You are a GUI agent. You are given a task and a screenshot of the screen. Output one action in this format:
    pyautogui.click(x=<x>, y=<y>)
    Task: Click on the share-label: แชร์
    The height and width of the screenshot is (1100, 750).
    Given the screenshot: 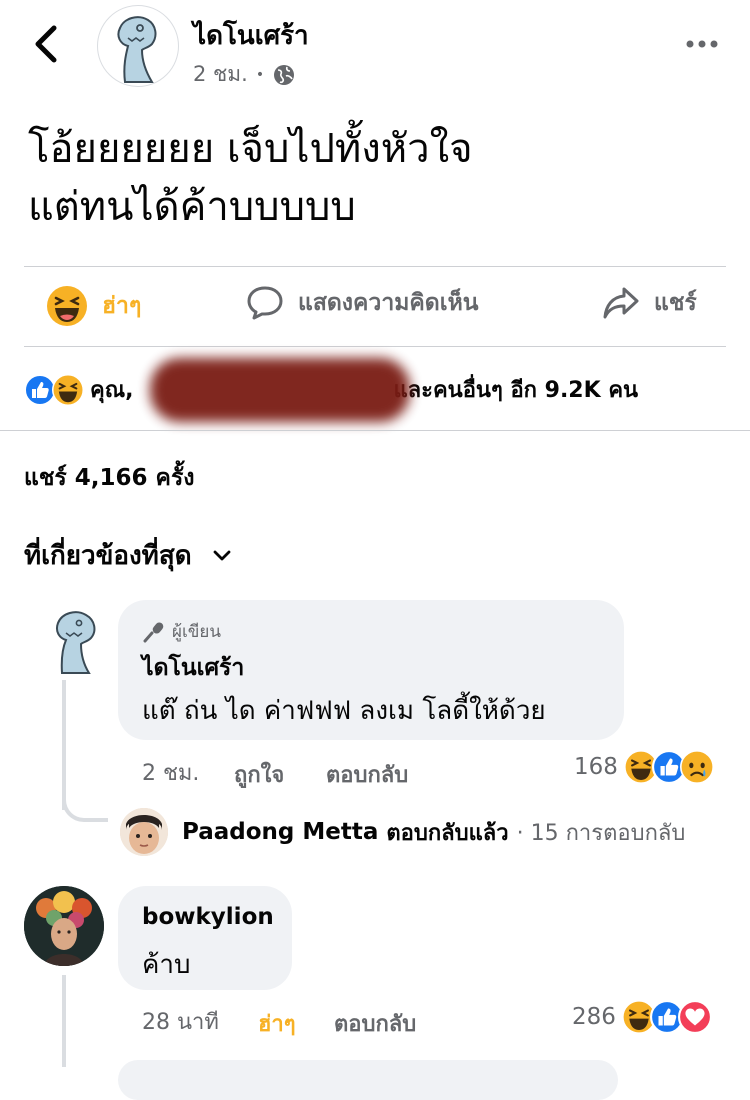 What is the action you would take?
    pyautogui.click(x=675, y=303)
    